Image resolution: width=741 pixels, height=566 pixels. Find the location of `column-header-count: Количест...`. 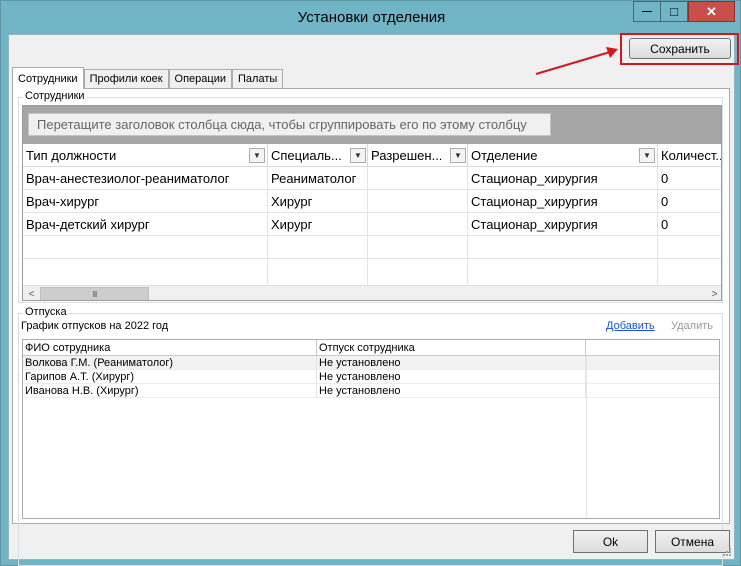

column-header-count: Количест... is located at coordinates (690, 155).